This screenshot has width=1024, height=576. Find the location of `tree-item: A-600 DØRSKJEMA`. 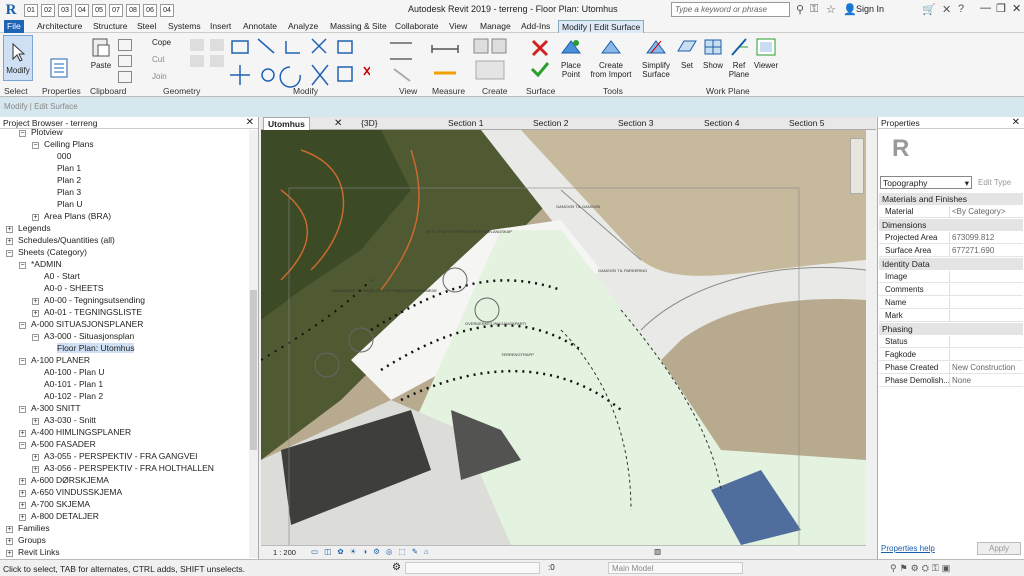

tree-item: A-600 DØRSKJEMA is located at coordinates (70, 480).